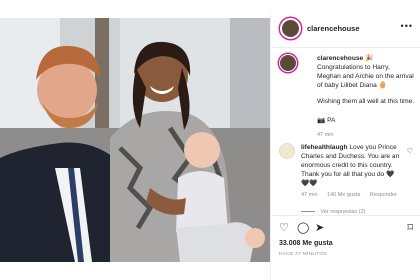 The width and height of the screenshot is (420, 280). Describe the element at coordinates (308, 212) in the screenshot. I see `replies-divider` at that location.